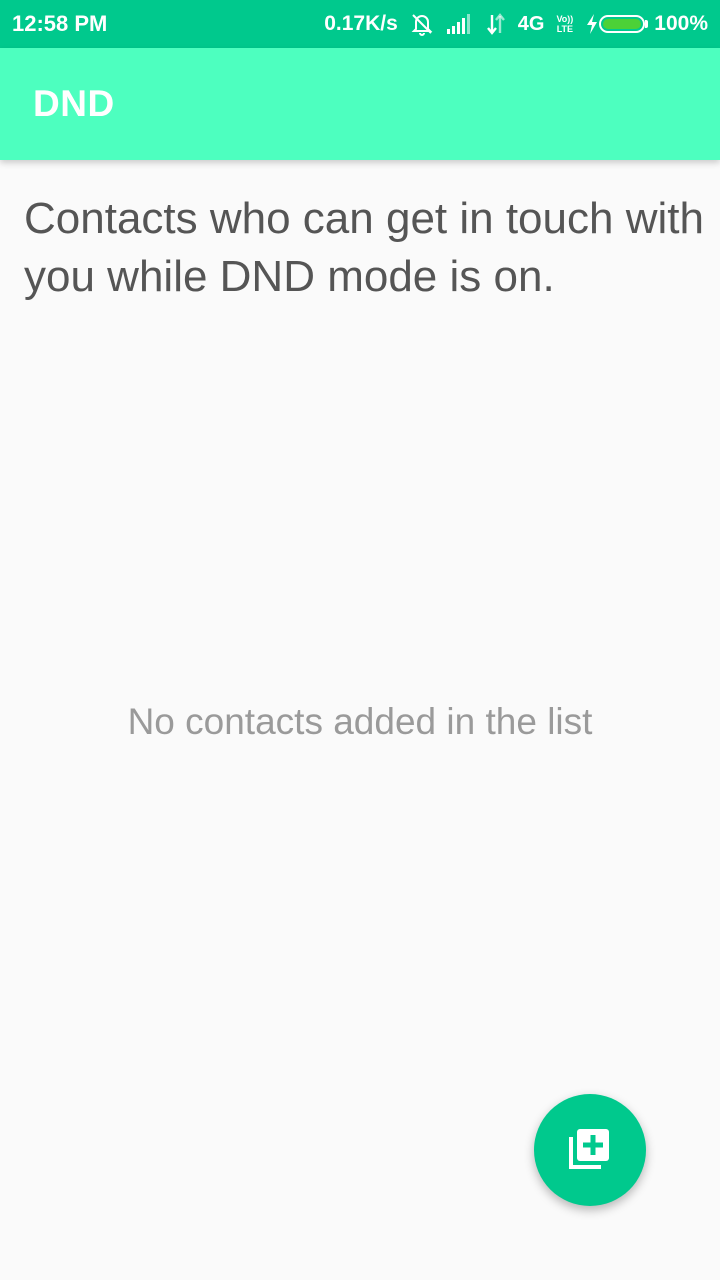 The height and width of the screenshot is (1280, 720). Describe the element at coordinates (565, 19) in the screenshot. I see `volte-top: Vo))` at that location.